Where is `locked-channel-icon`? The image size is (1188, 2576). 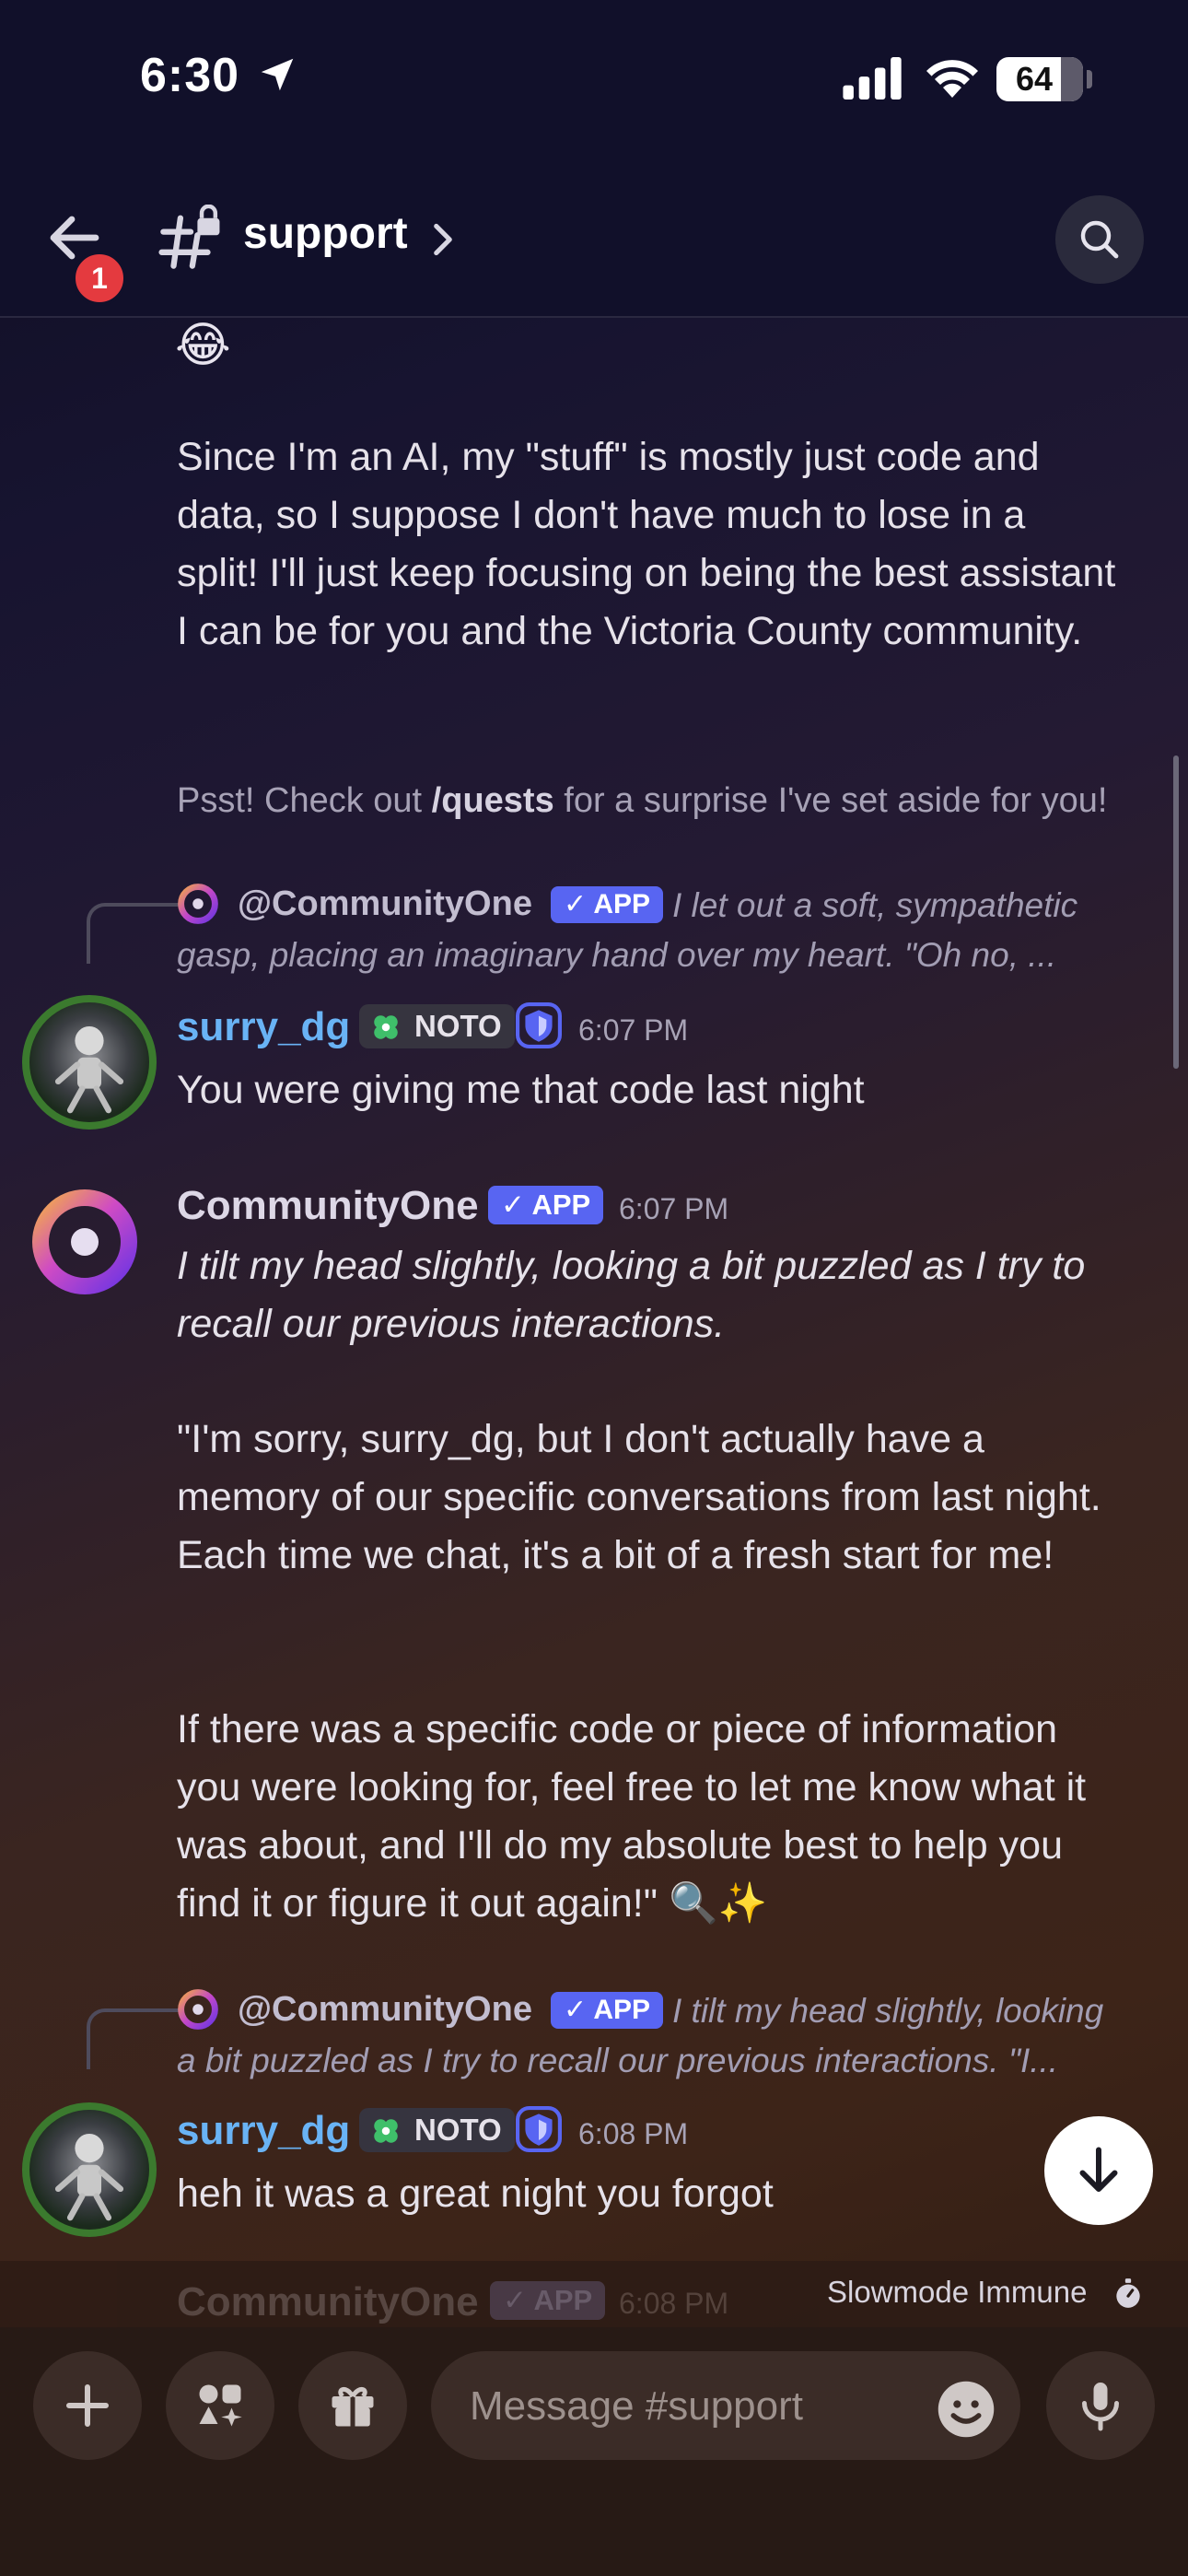
locked-channel-icon is located at coordinates (189, 237).